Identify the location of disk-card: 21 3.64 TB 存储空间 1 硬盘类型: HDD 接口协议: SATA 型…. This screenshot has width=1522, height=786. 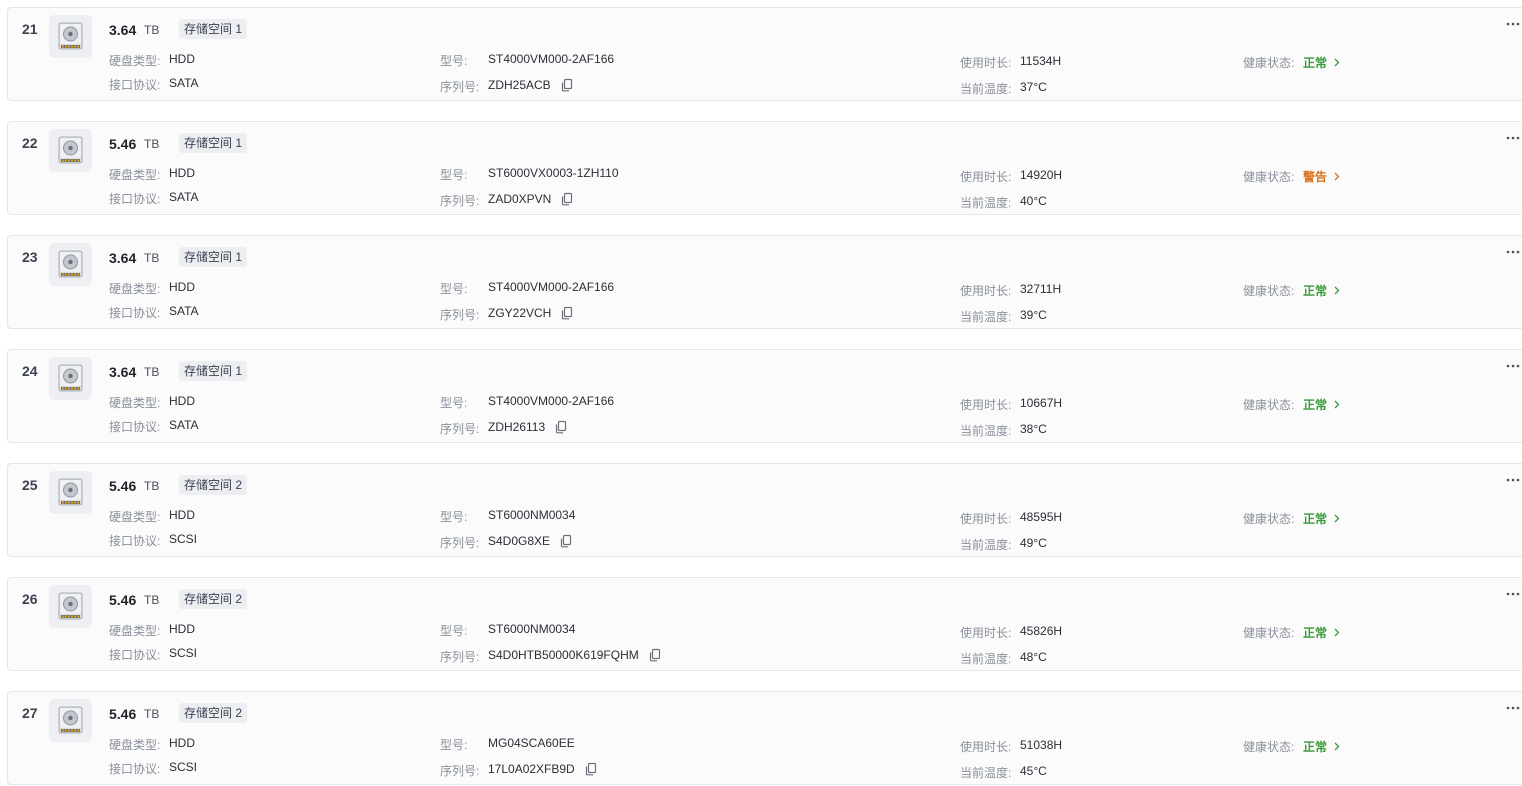
(764, 54).